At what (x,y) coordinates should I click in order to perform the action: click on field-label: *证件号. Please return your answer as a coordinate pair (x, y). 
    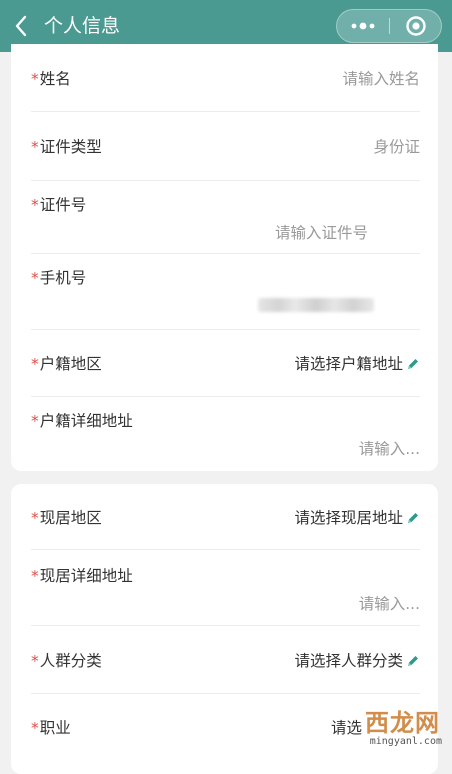
    Looking at the image, I should click on (59, 205).